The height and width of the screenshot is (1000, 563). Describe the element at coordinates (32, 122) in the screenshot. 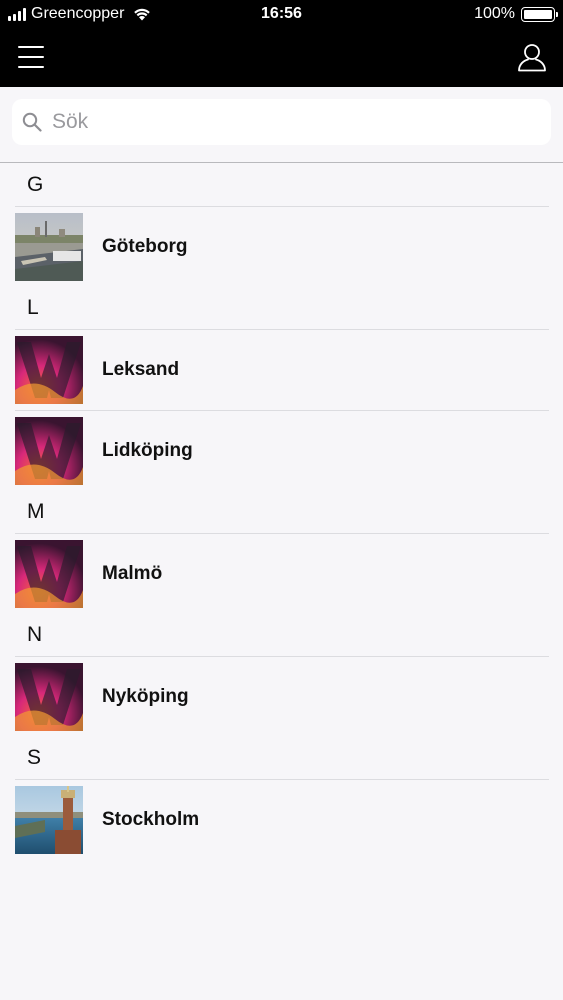

I see `search-icon` at that location.